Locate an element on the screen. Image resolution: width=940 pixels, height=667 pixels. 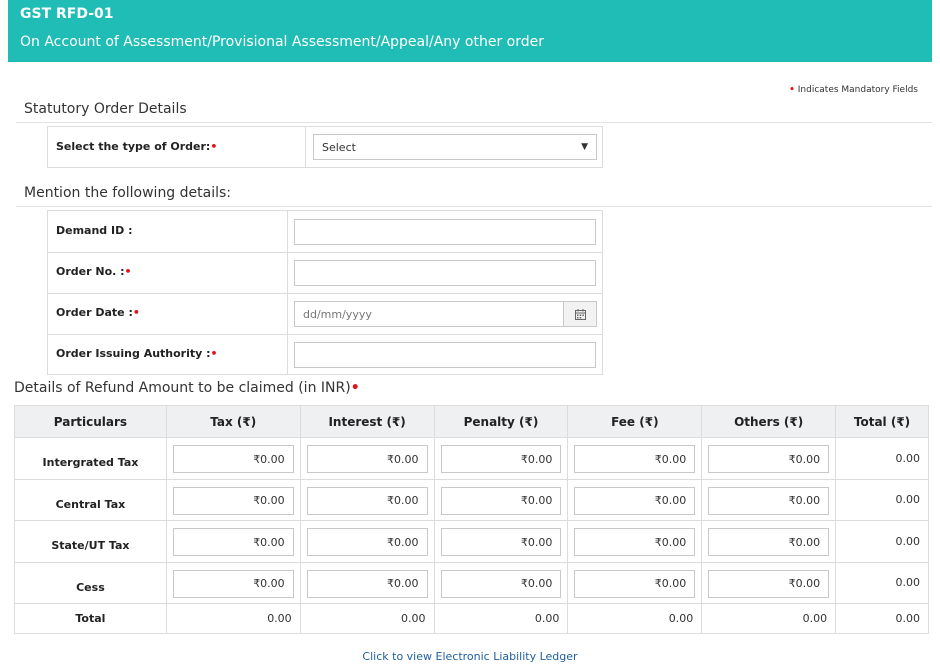
column-header: Others (₹) is located at coordinates (769, 421).